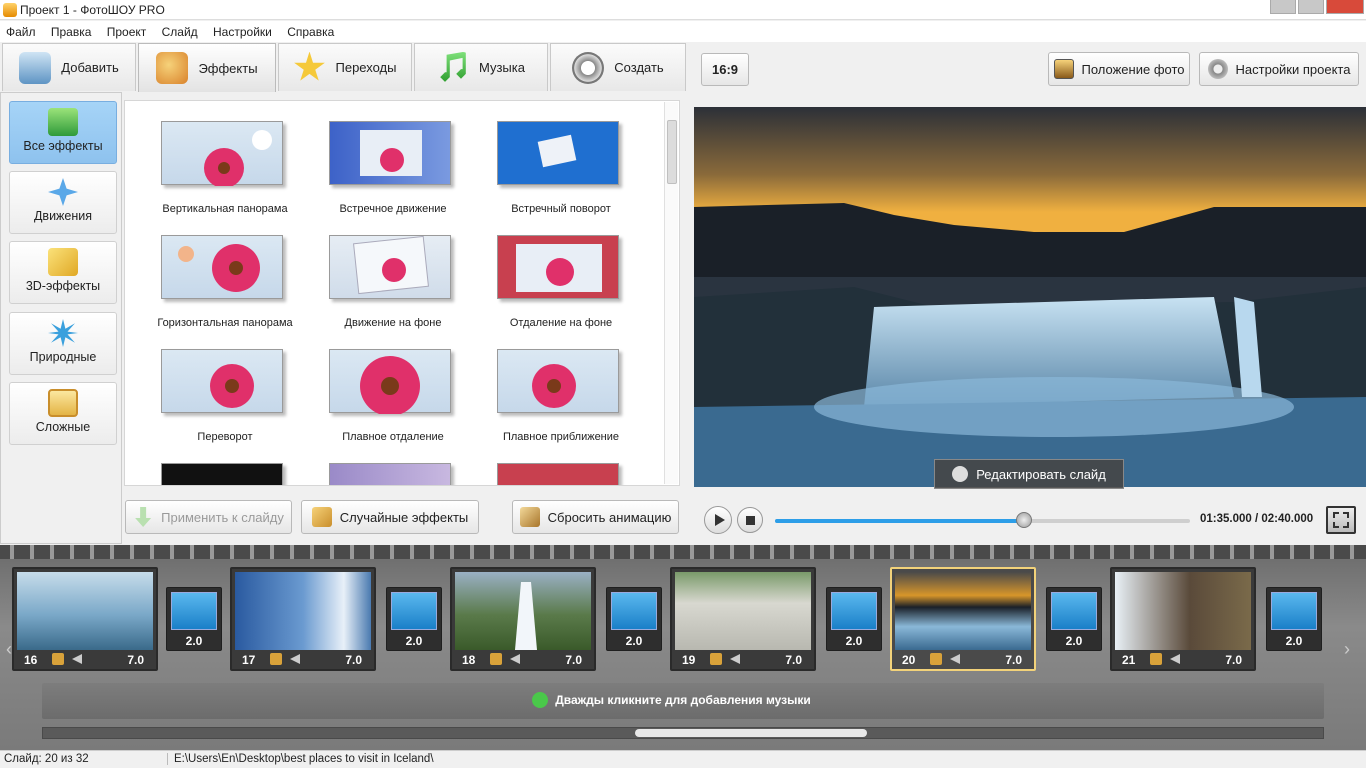  What do you see at coordinates (1029, 474) in the screenshot?
I see `edit-slide-button: Редактировать слайд` at bounding box center [1029, 474].